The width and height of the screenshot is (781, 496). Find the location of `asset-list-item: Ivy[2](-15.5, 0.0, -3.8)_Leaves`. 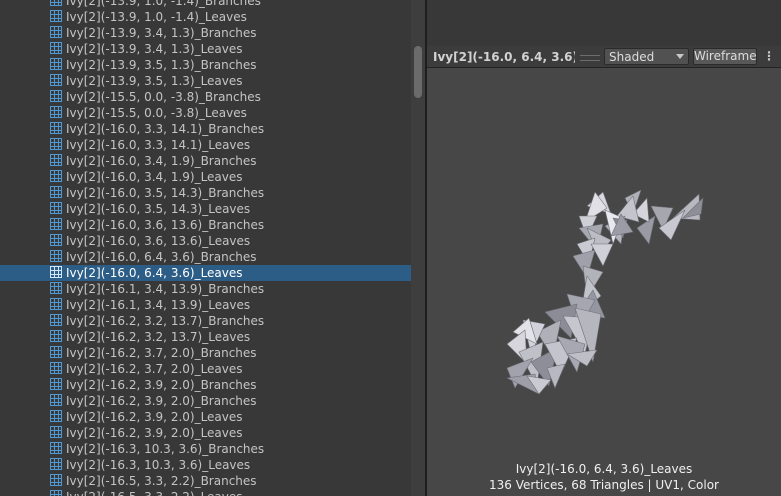

asset-list-item: Ivy[2](-15.5, 0.0, -3.8)_Leaves is located at coordinates (205, 113).